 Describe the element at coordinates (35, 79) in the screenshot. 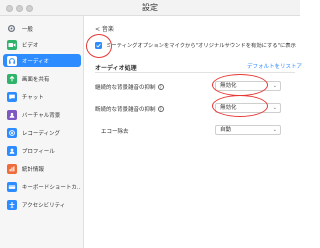

I see `sidebar-item-label: 画面を共有` at that location.